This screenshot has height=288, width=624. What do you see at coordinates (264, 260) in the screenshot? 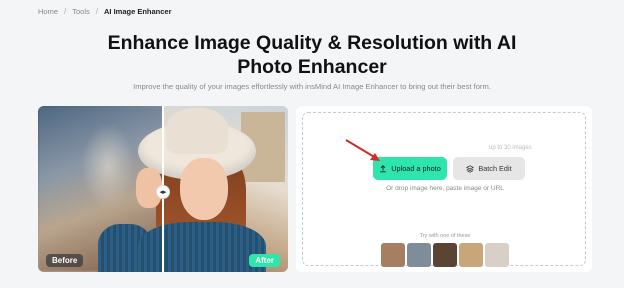
I see `after-label: After` at bounding box center [264, 260].